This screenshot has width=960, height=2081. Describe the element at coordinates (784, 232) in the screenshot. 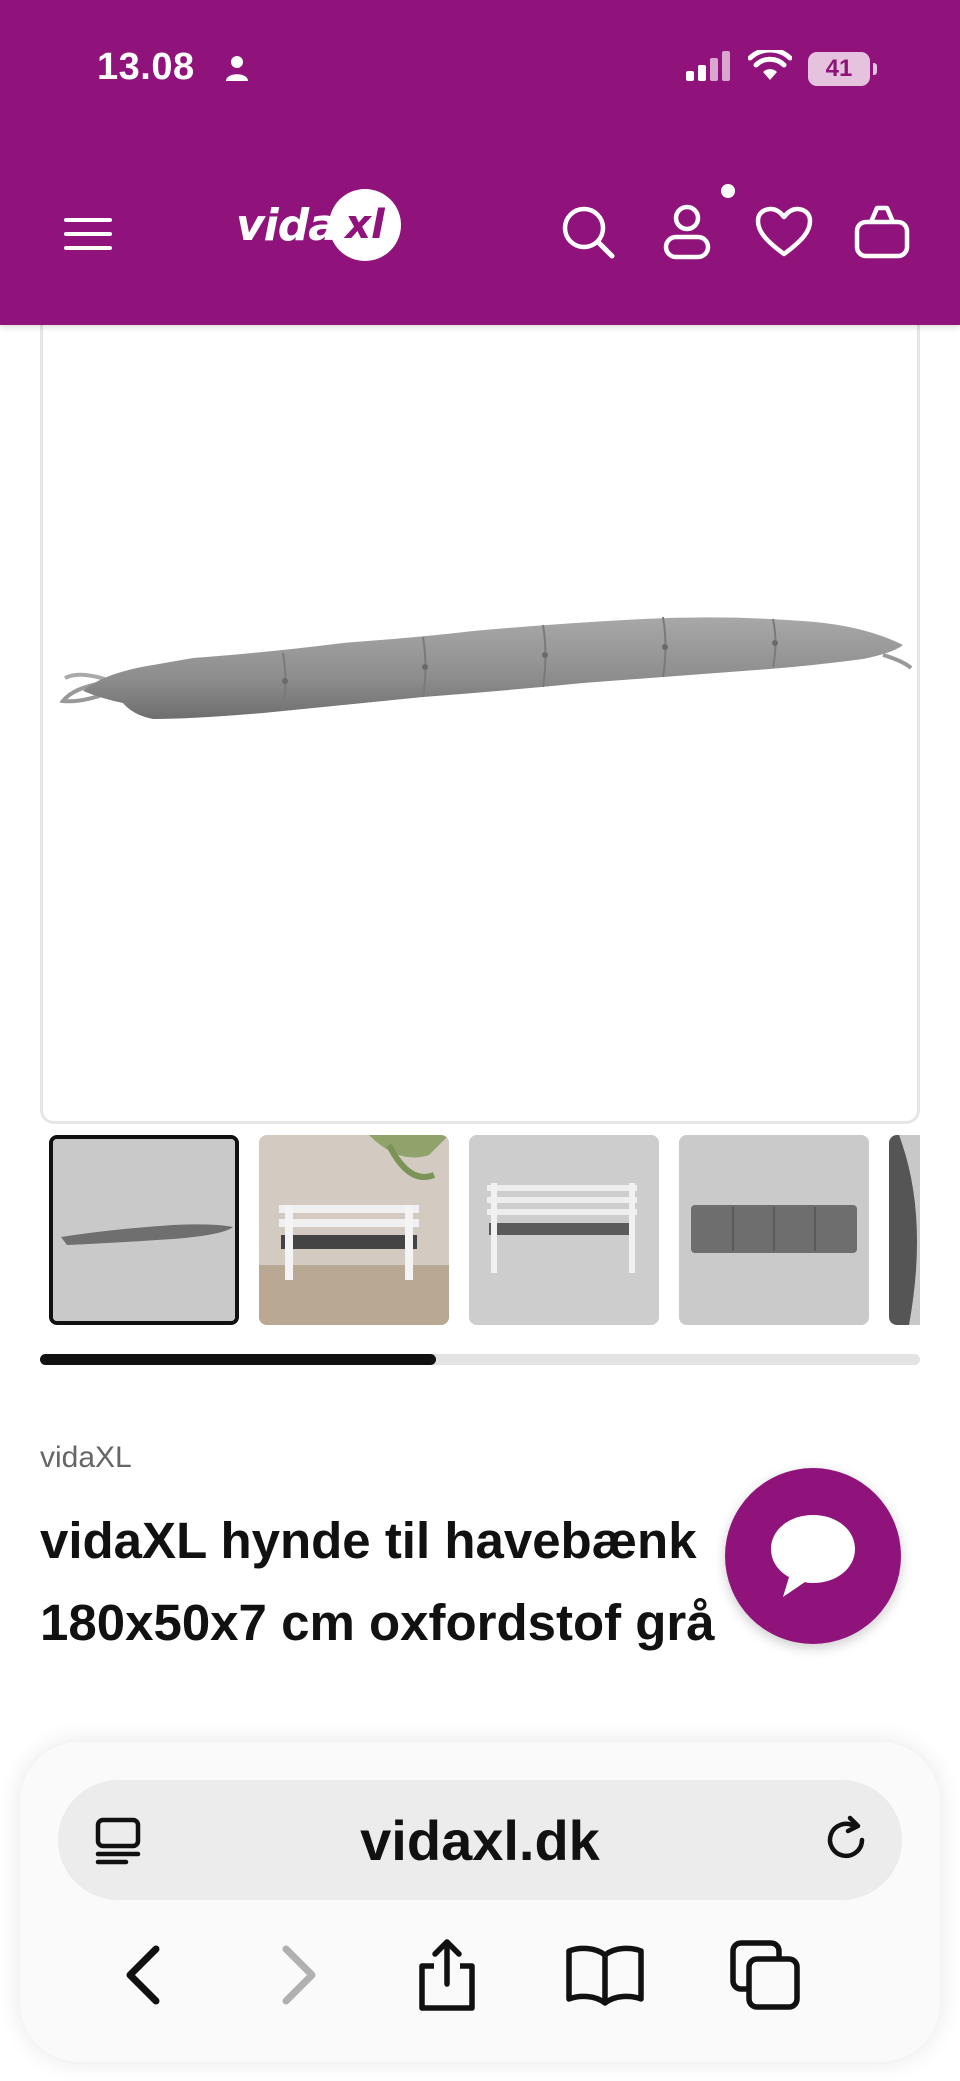

I see `heart-icon` at that location.